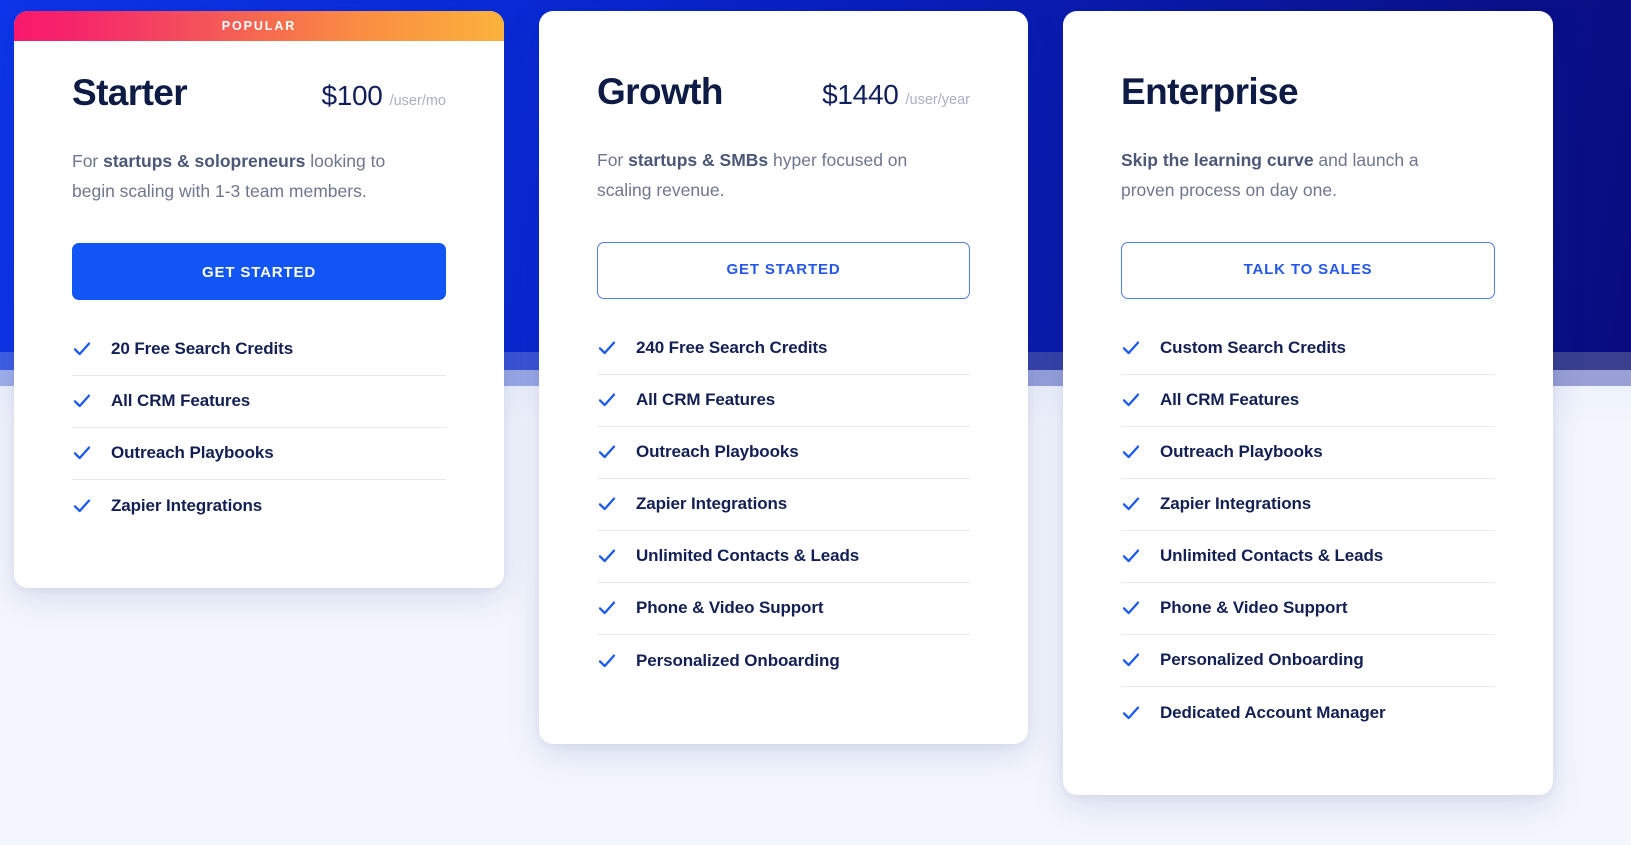  Describe the element at coordinates (860, 94) in the screenshot. I see `price-amount-growth: $1440` at that location.